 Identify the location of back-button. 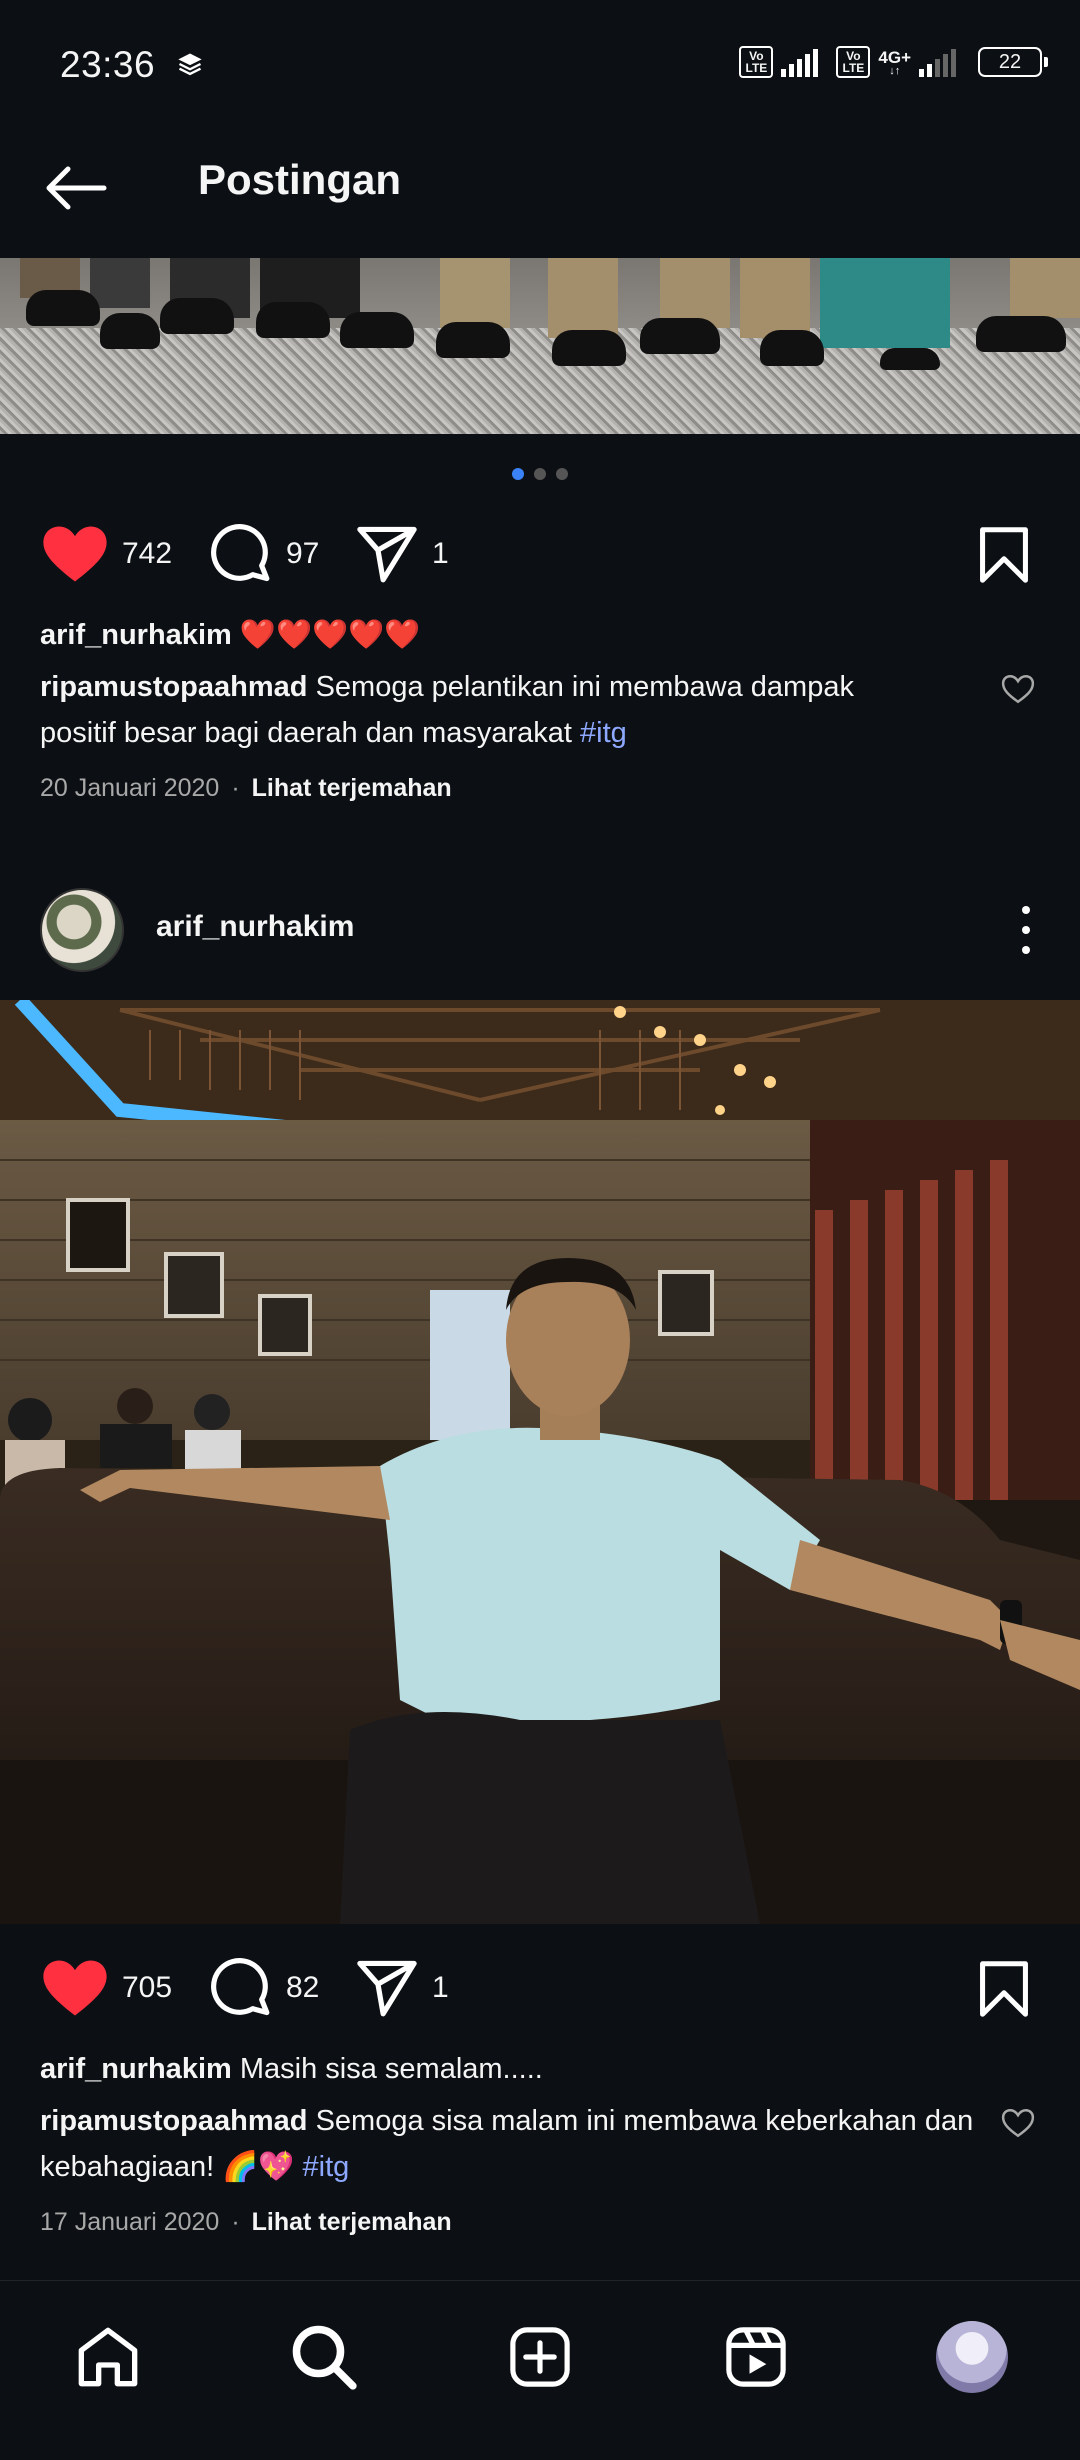
(76, 188).